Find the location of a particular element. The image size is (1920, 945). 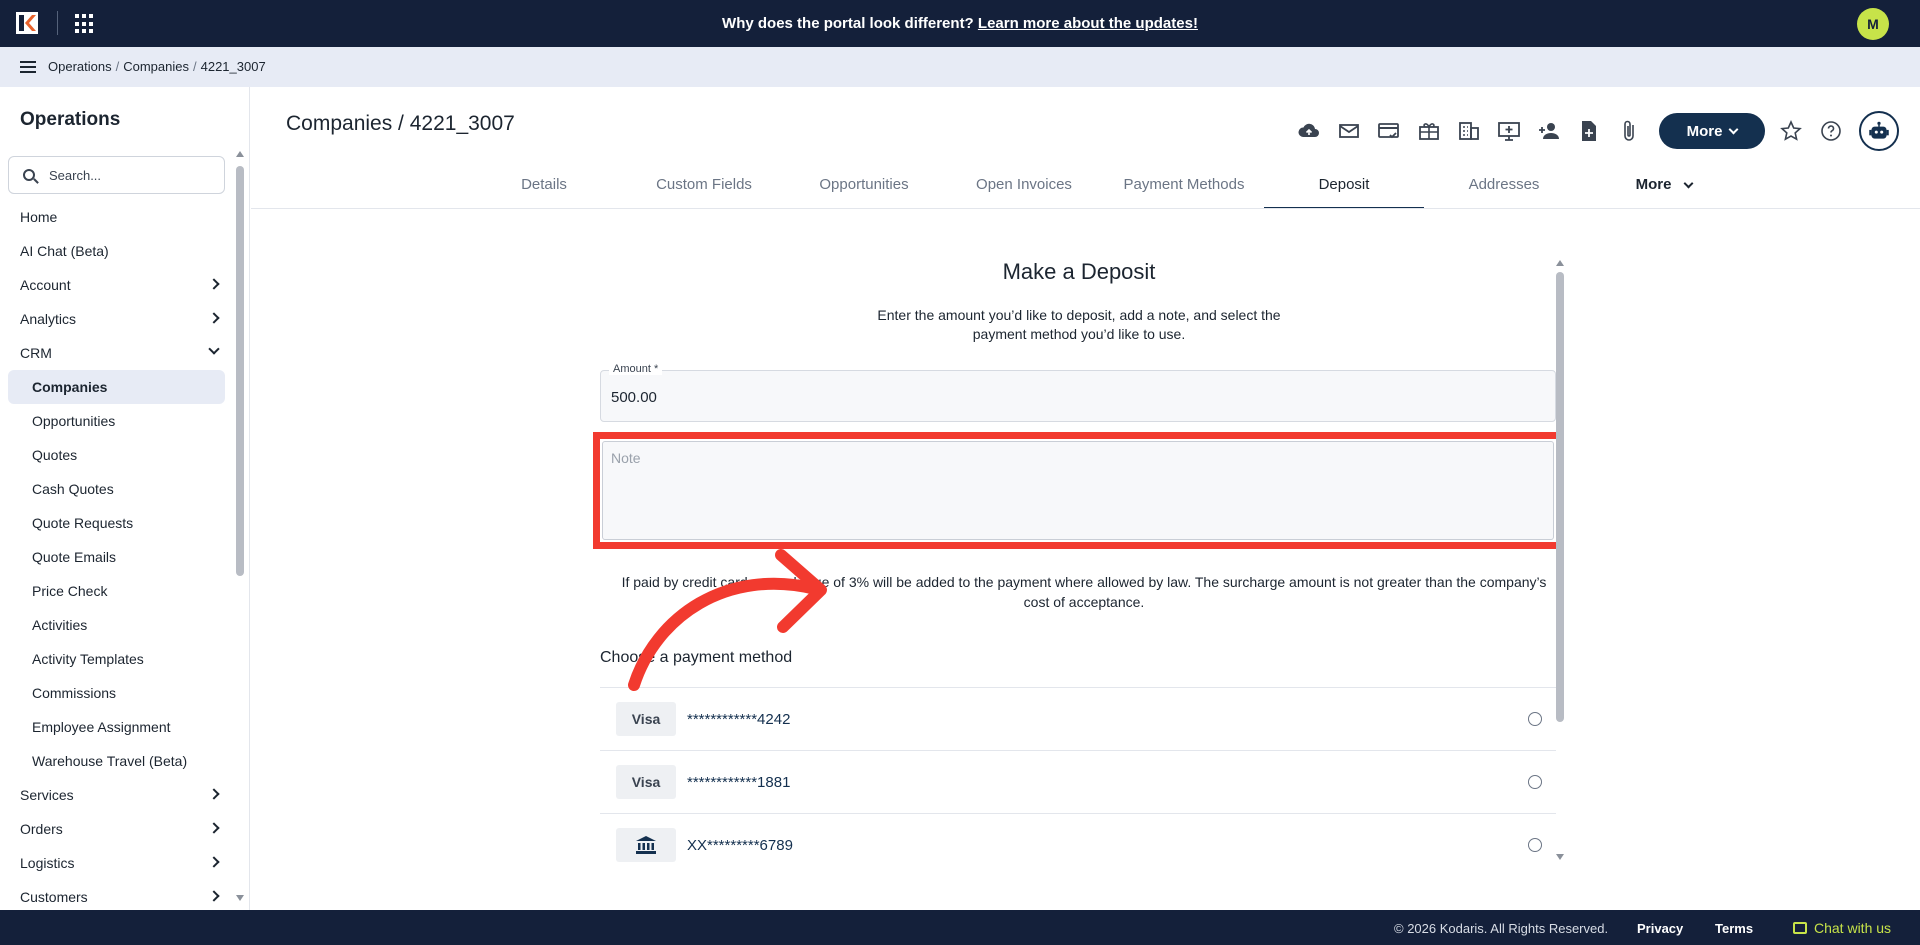

breadcrumb-companies: Companies is located at coordinates (156, 66).